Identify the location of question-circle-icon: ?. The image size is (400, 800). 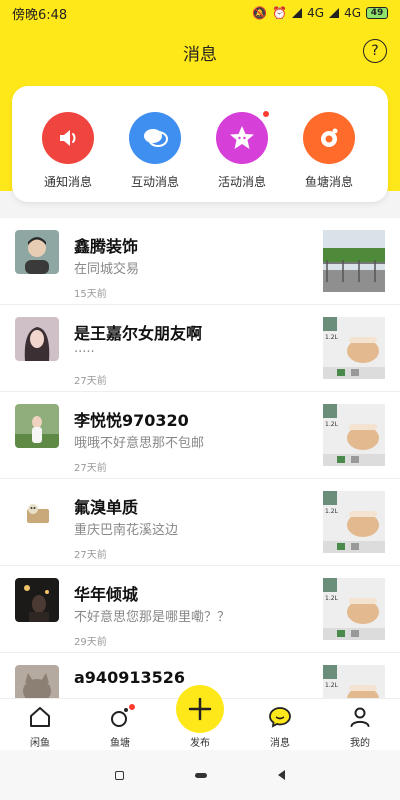
(375, 51).